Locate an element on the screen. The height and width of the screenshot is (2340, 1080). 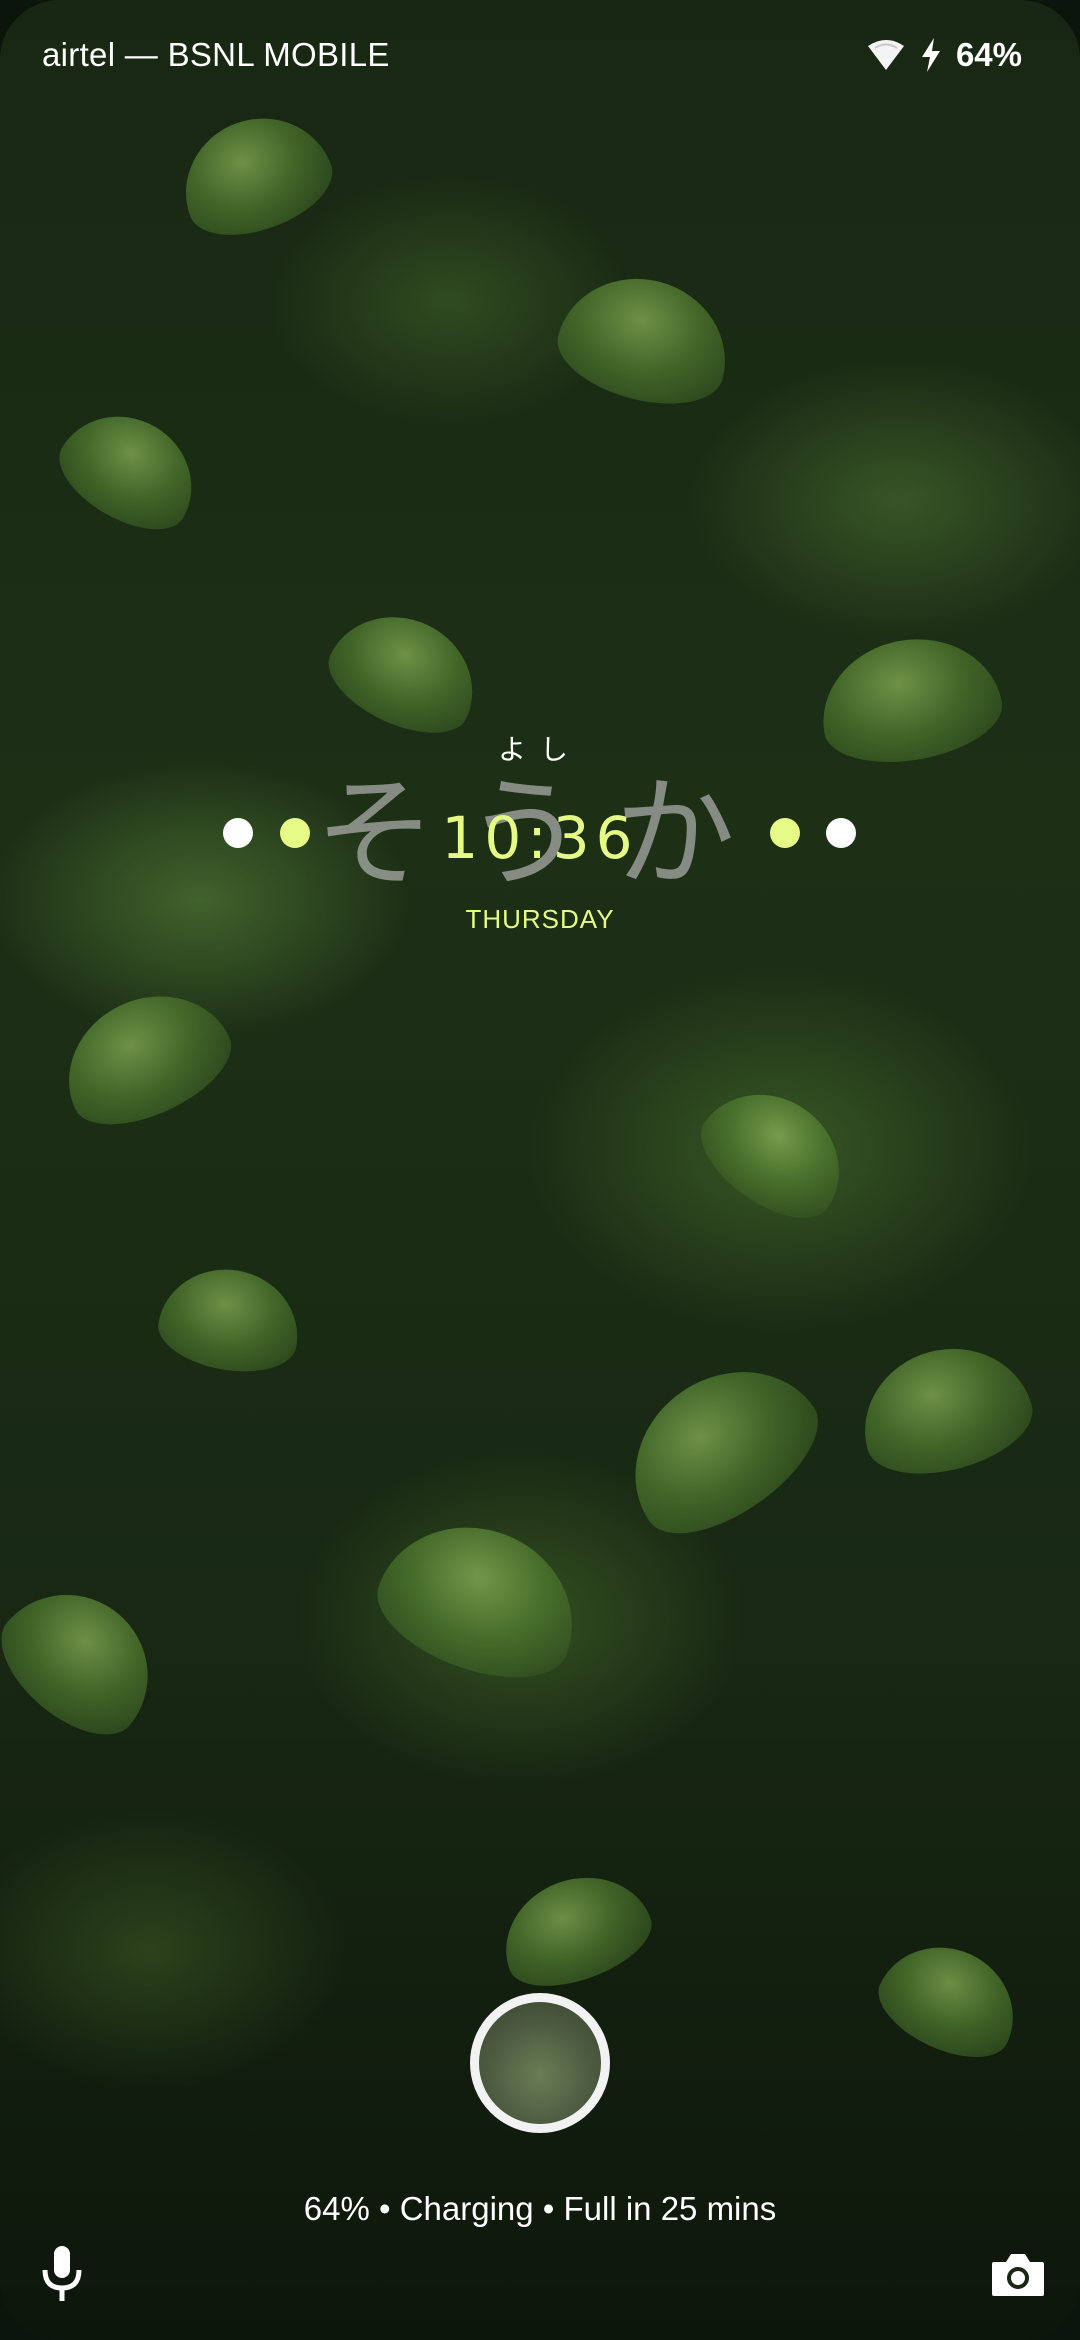
fingerprint-sensor-icon is located at coordinates (540, 2063).